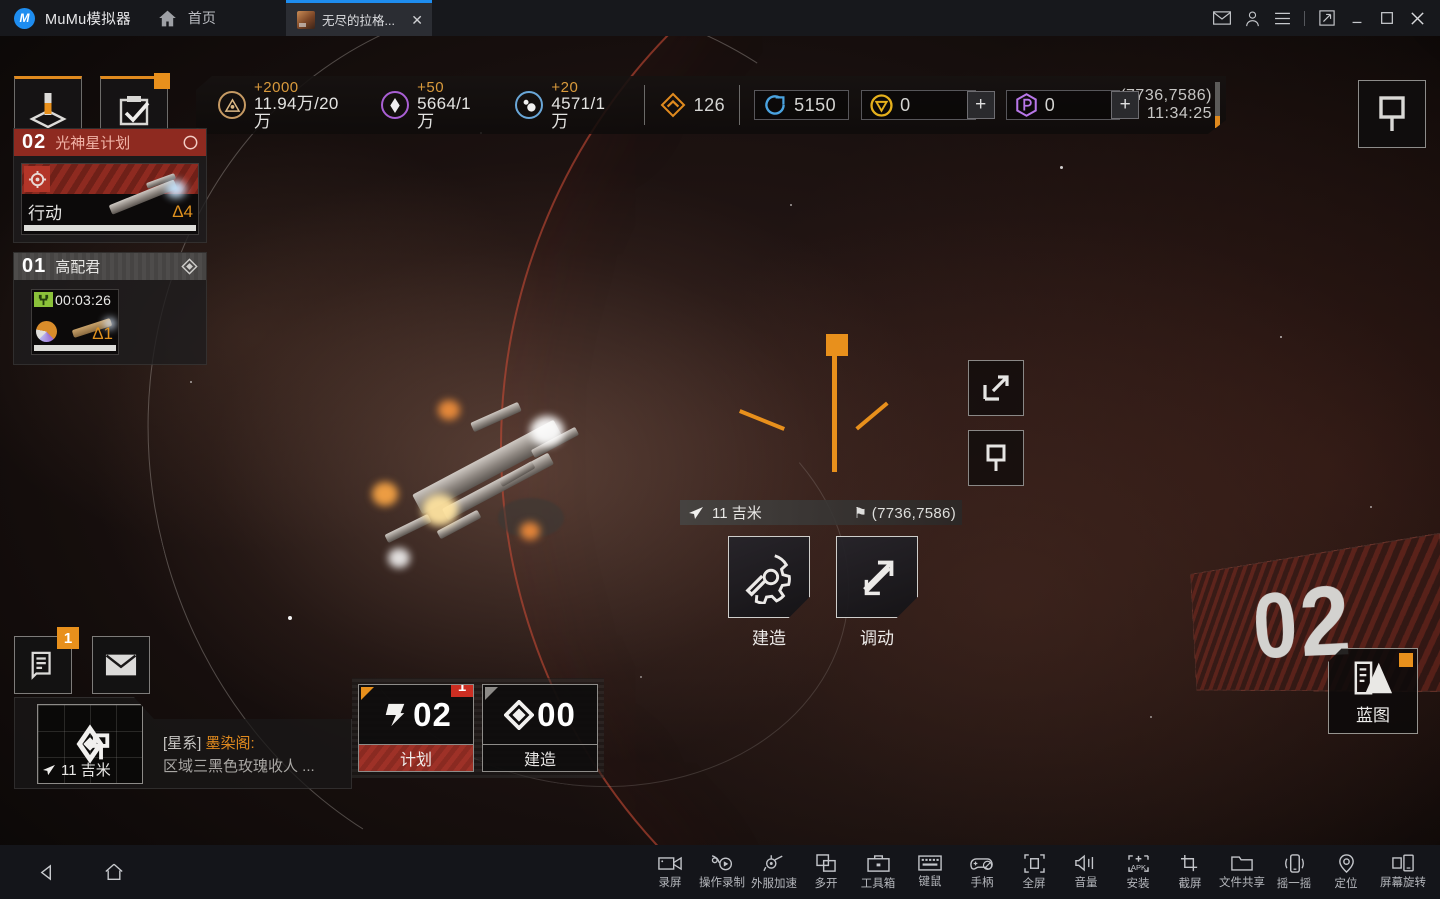 The height and width of the screenshot is (899, 1440). I want to click on home-nav-icon, so click(114, 872).